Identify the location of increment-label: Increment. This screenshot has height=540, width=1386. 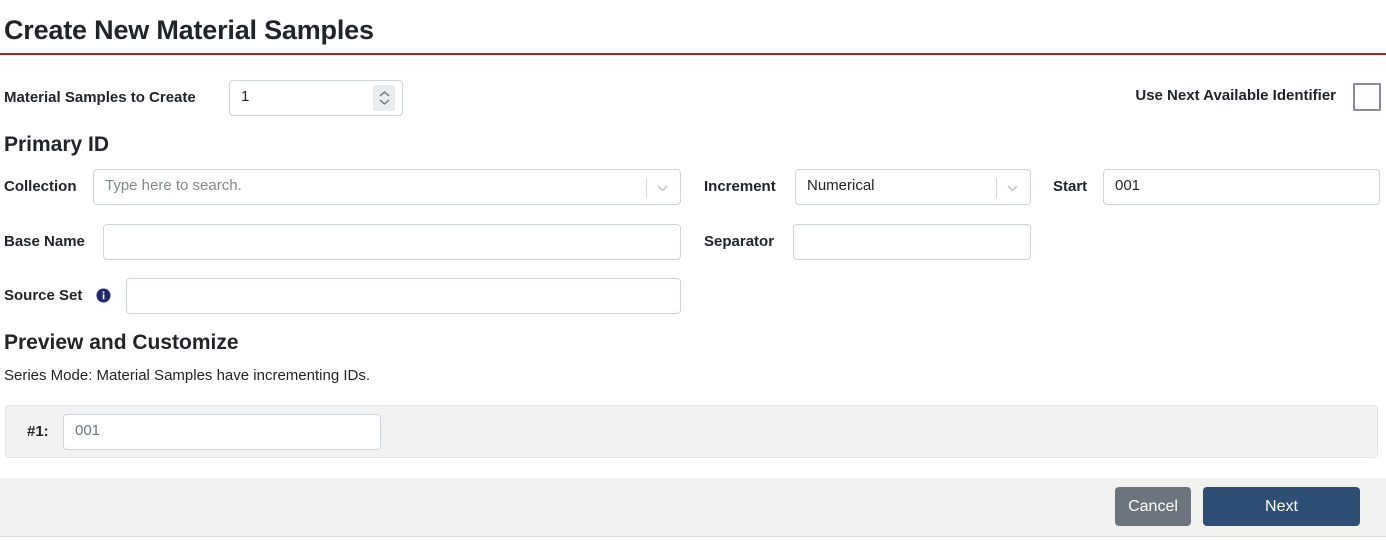
(740, 186).